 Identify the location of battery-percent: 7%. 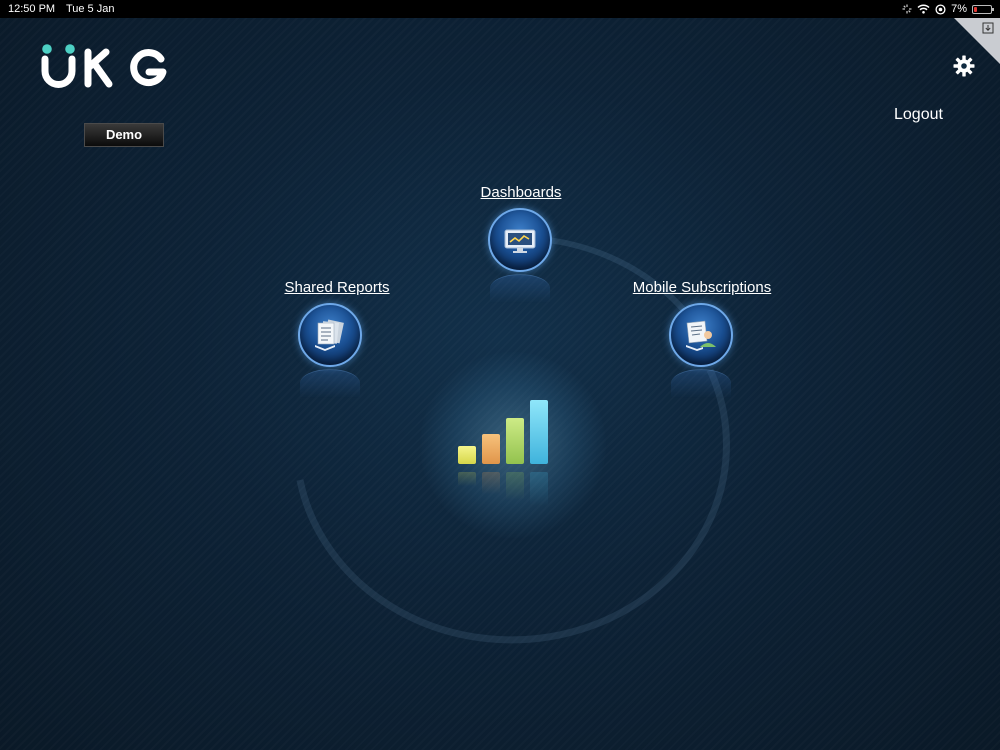
(959, 9).